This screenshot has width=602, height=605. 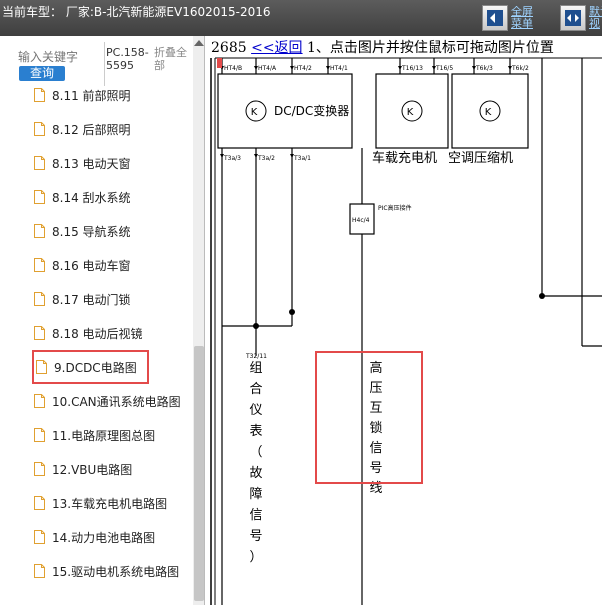 What do you see at coordinates (136, 12) in the screenshot?
I see `current-model-title: 当前车型： 厂家:B-北汽新能源EV1602015-2016` at bounding box center [136, 12].